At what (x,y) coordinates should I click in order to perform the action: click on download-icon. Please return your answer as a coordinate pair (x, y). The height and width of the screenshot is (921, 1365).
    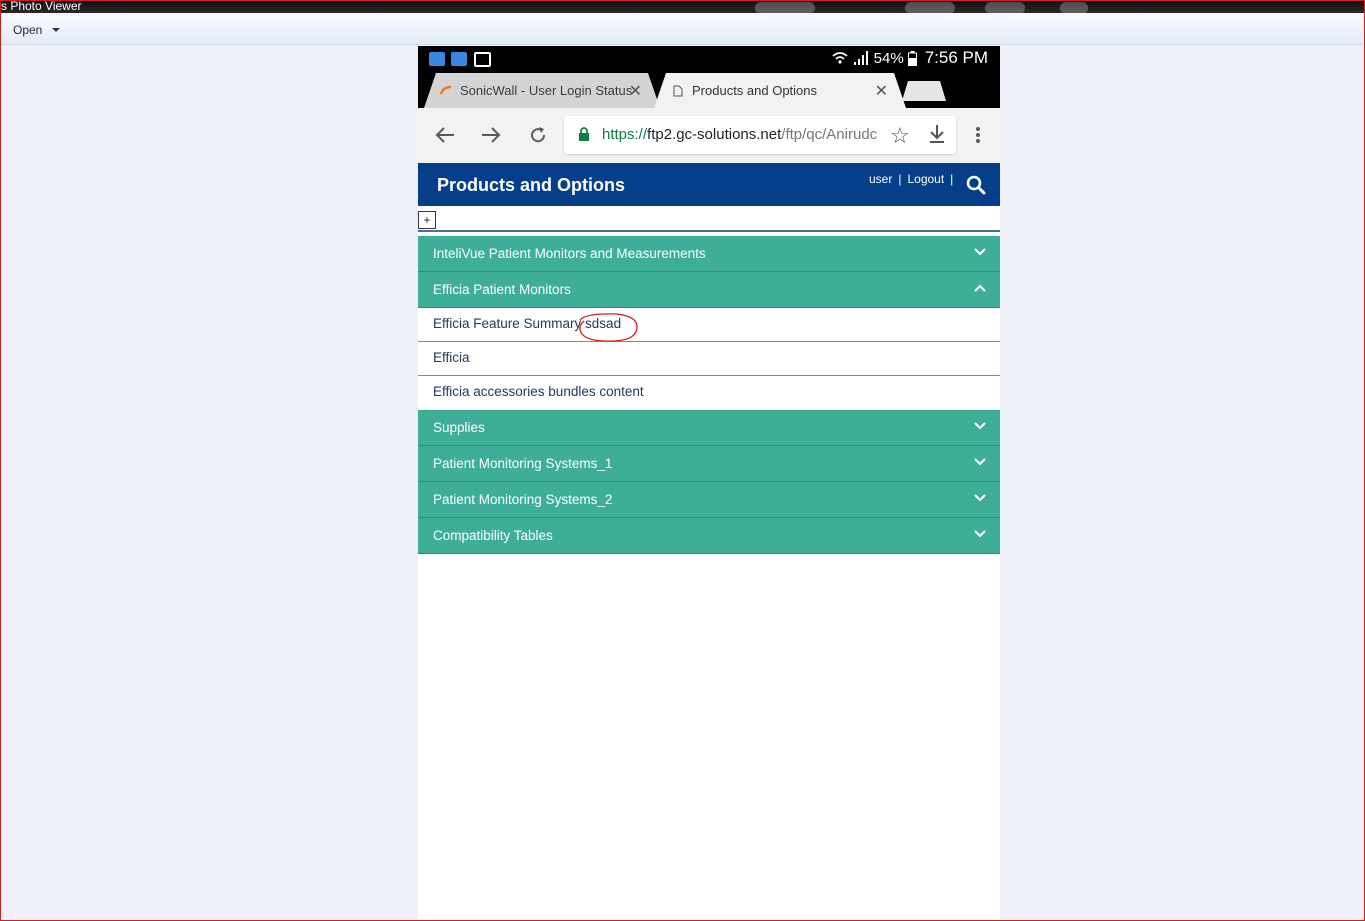
    Looking at the image, I should click on (937, 134).